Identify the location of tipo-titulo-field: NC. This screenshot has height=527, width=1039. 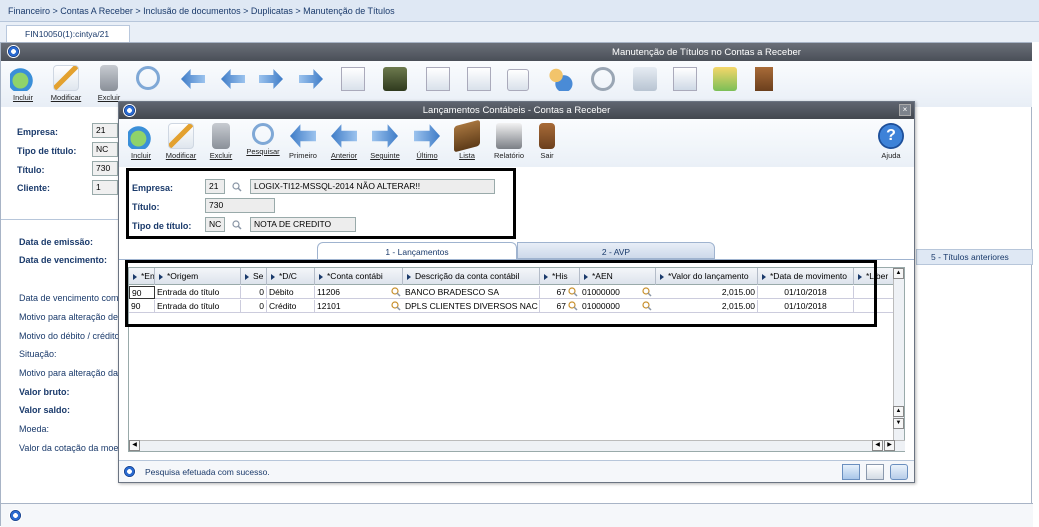
(105, 149).